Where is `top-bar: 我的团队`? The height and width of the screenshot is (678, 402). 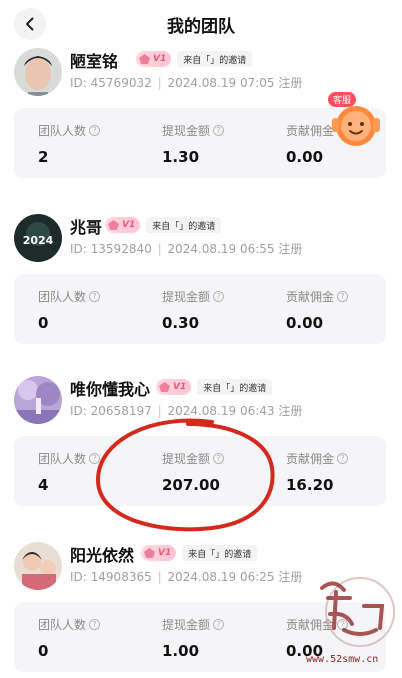
top-bar: 我的团队 is located at coordinates (201, 24).